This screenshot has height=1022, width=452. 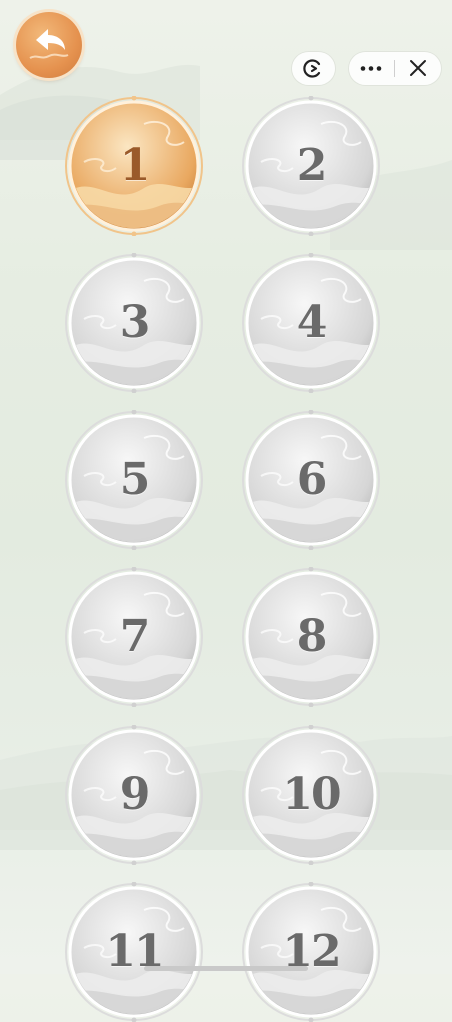 I want to click on level-button-8: 8, so click(x=311, y=637).